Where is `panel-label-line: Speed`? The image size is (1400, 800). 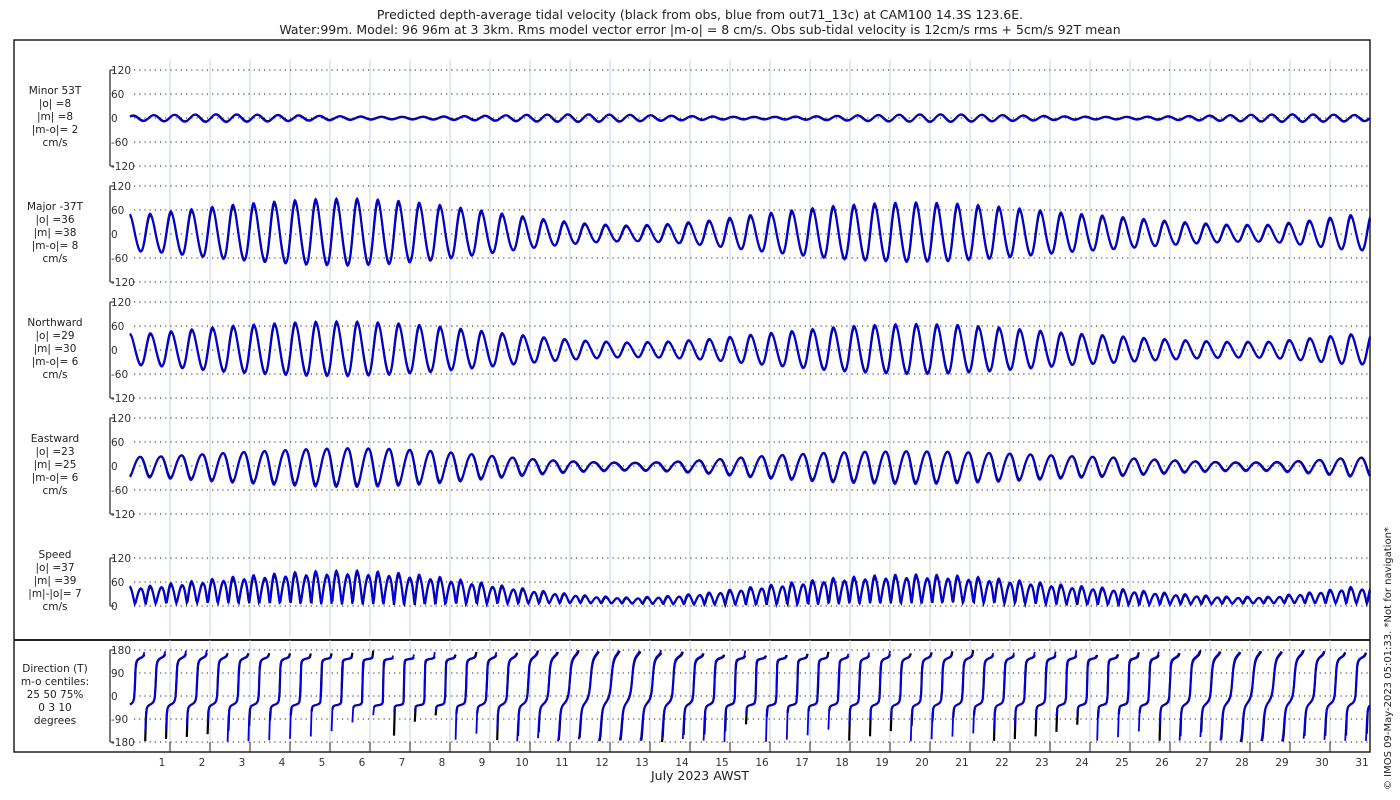
panel-label-line: Speed is located at coordinates (55, 555).